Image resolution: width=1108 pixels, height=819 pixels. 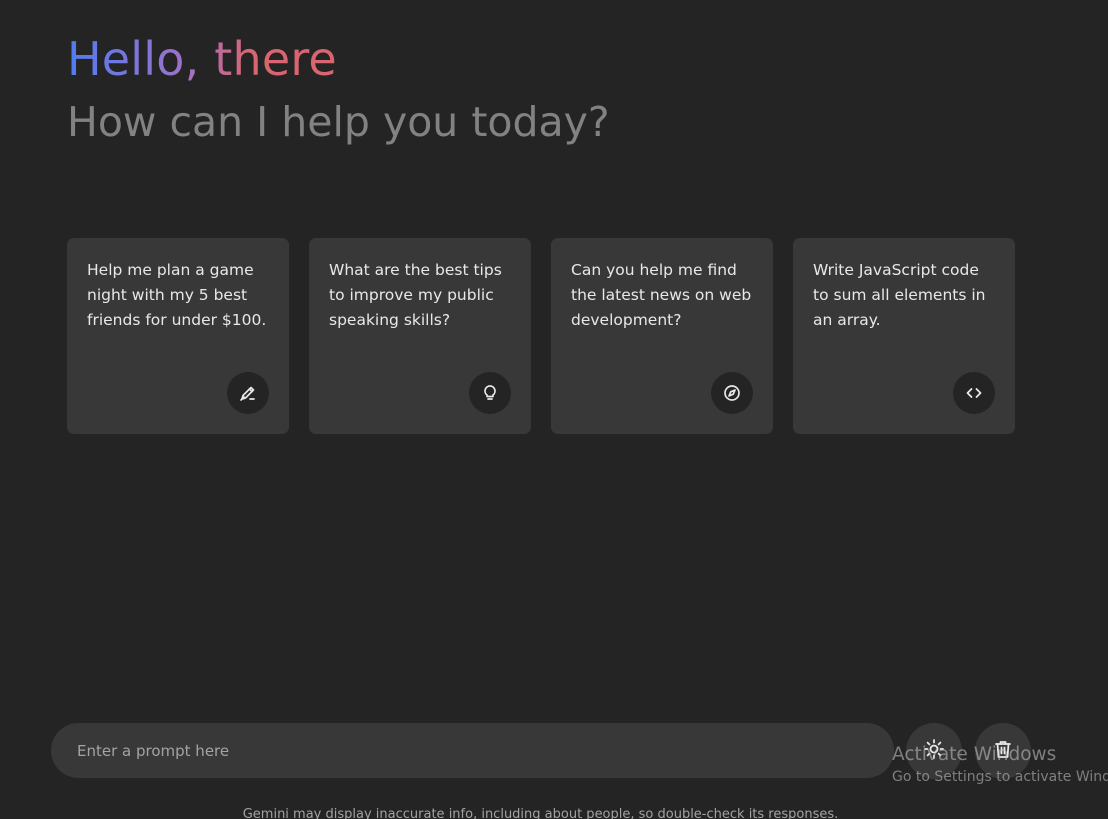 I want to click on greeting-title: Hello, there, so click(x=202, y=59).